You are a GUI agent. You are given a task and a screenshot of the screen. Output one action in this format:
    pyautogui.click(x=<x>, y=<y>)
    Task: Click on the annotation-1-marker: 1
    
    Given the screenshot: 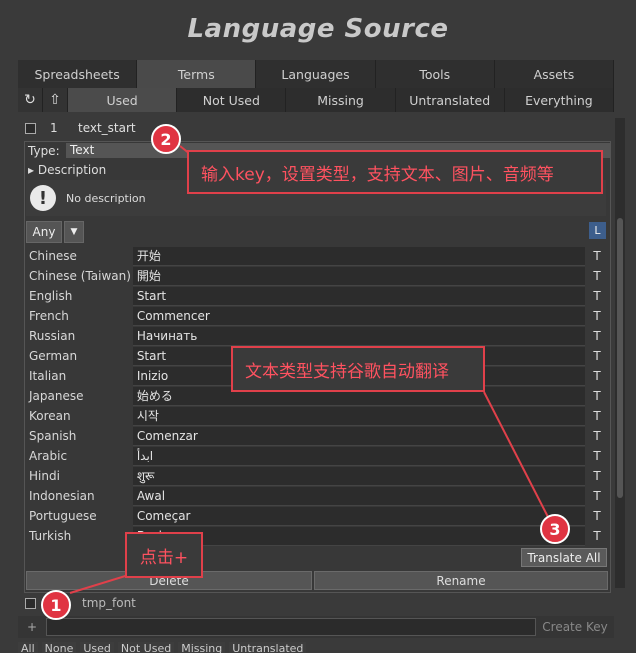 What is the action you would take?
    pyautogui.click(x=56, y=605)
    